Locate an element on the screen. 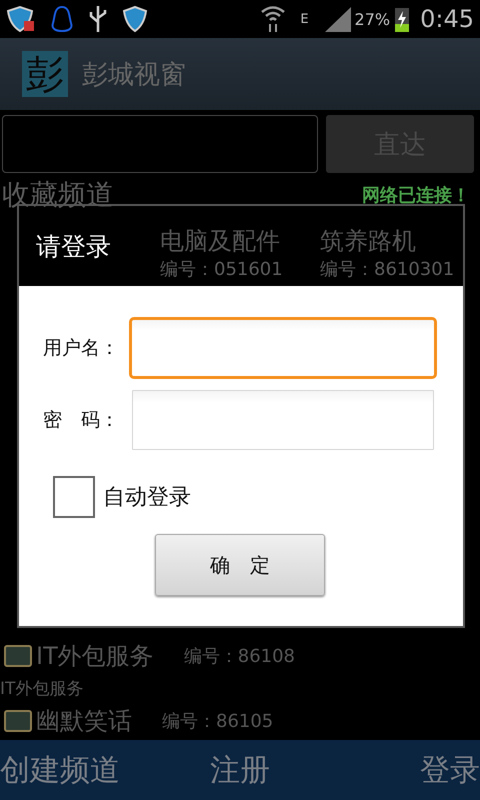  search-field is located at coordinates (160, 144).